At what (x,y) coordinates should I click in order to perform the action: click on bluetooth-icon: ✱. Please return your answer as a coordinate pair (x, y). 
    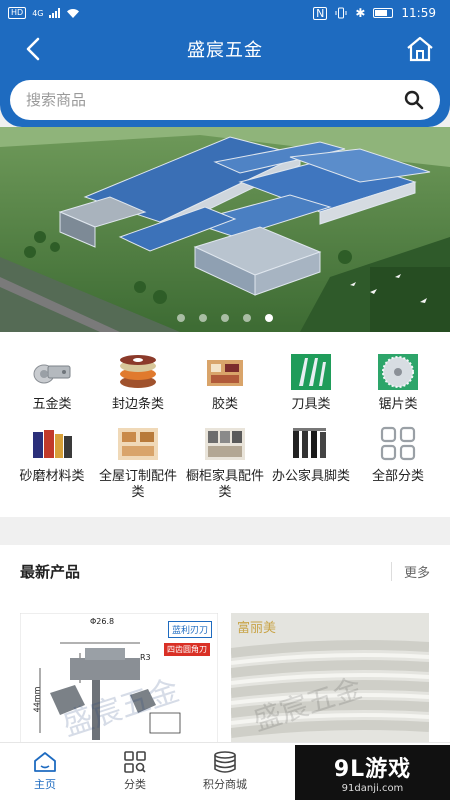
    Looking at the image, I should click on (360, 13).